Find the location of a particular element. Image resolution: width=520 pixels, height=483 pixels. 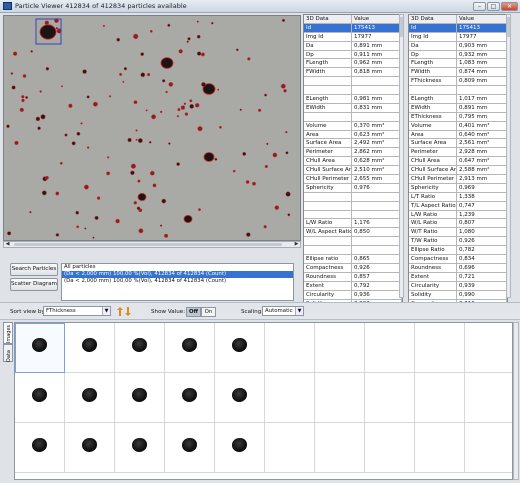

table-value-cell: 0,782 is located at coordinates (482, 250).